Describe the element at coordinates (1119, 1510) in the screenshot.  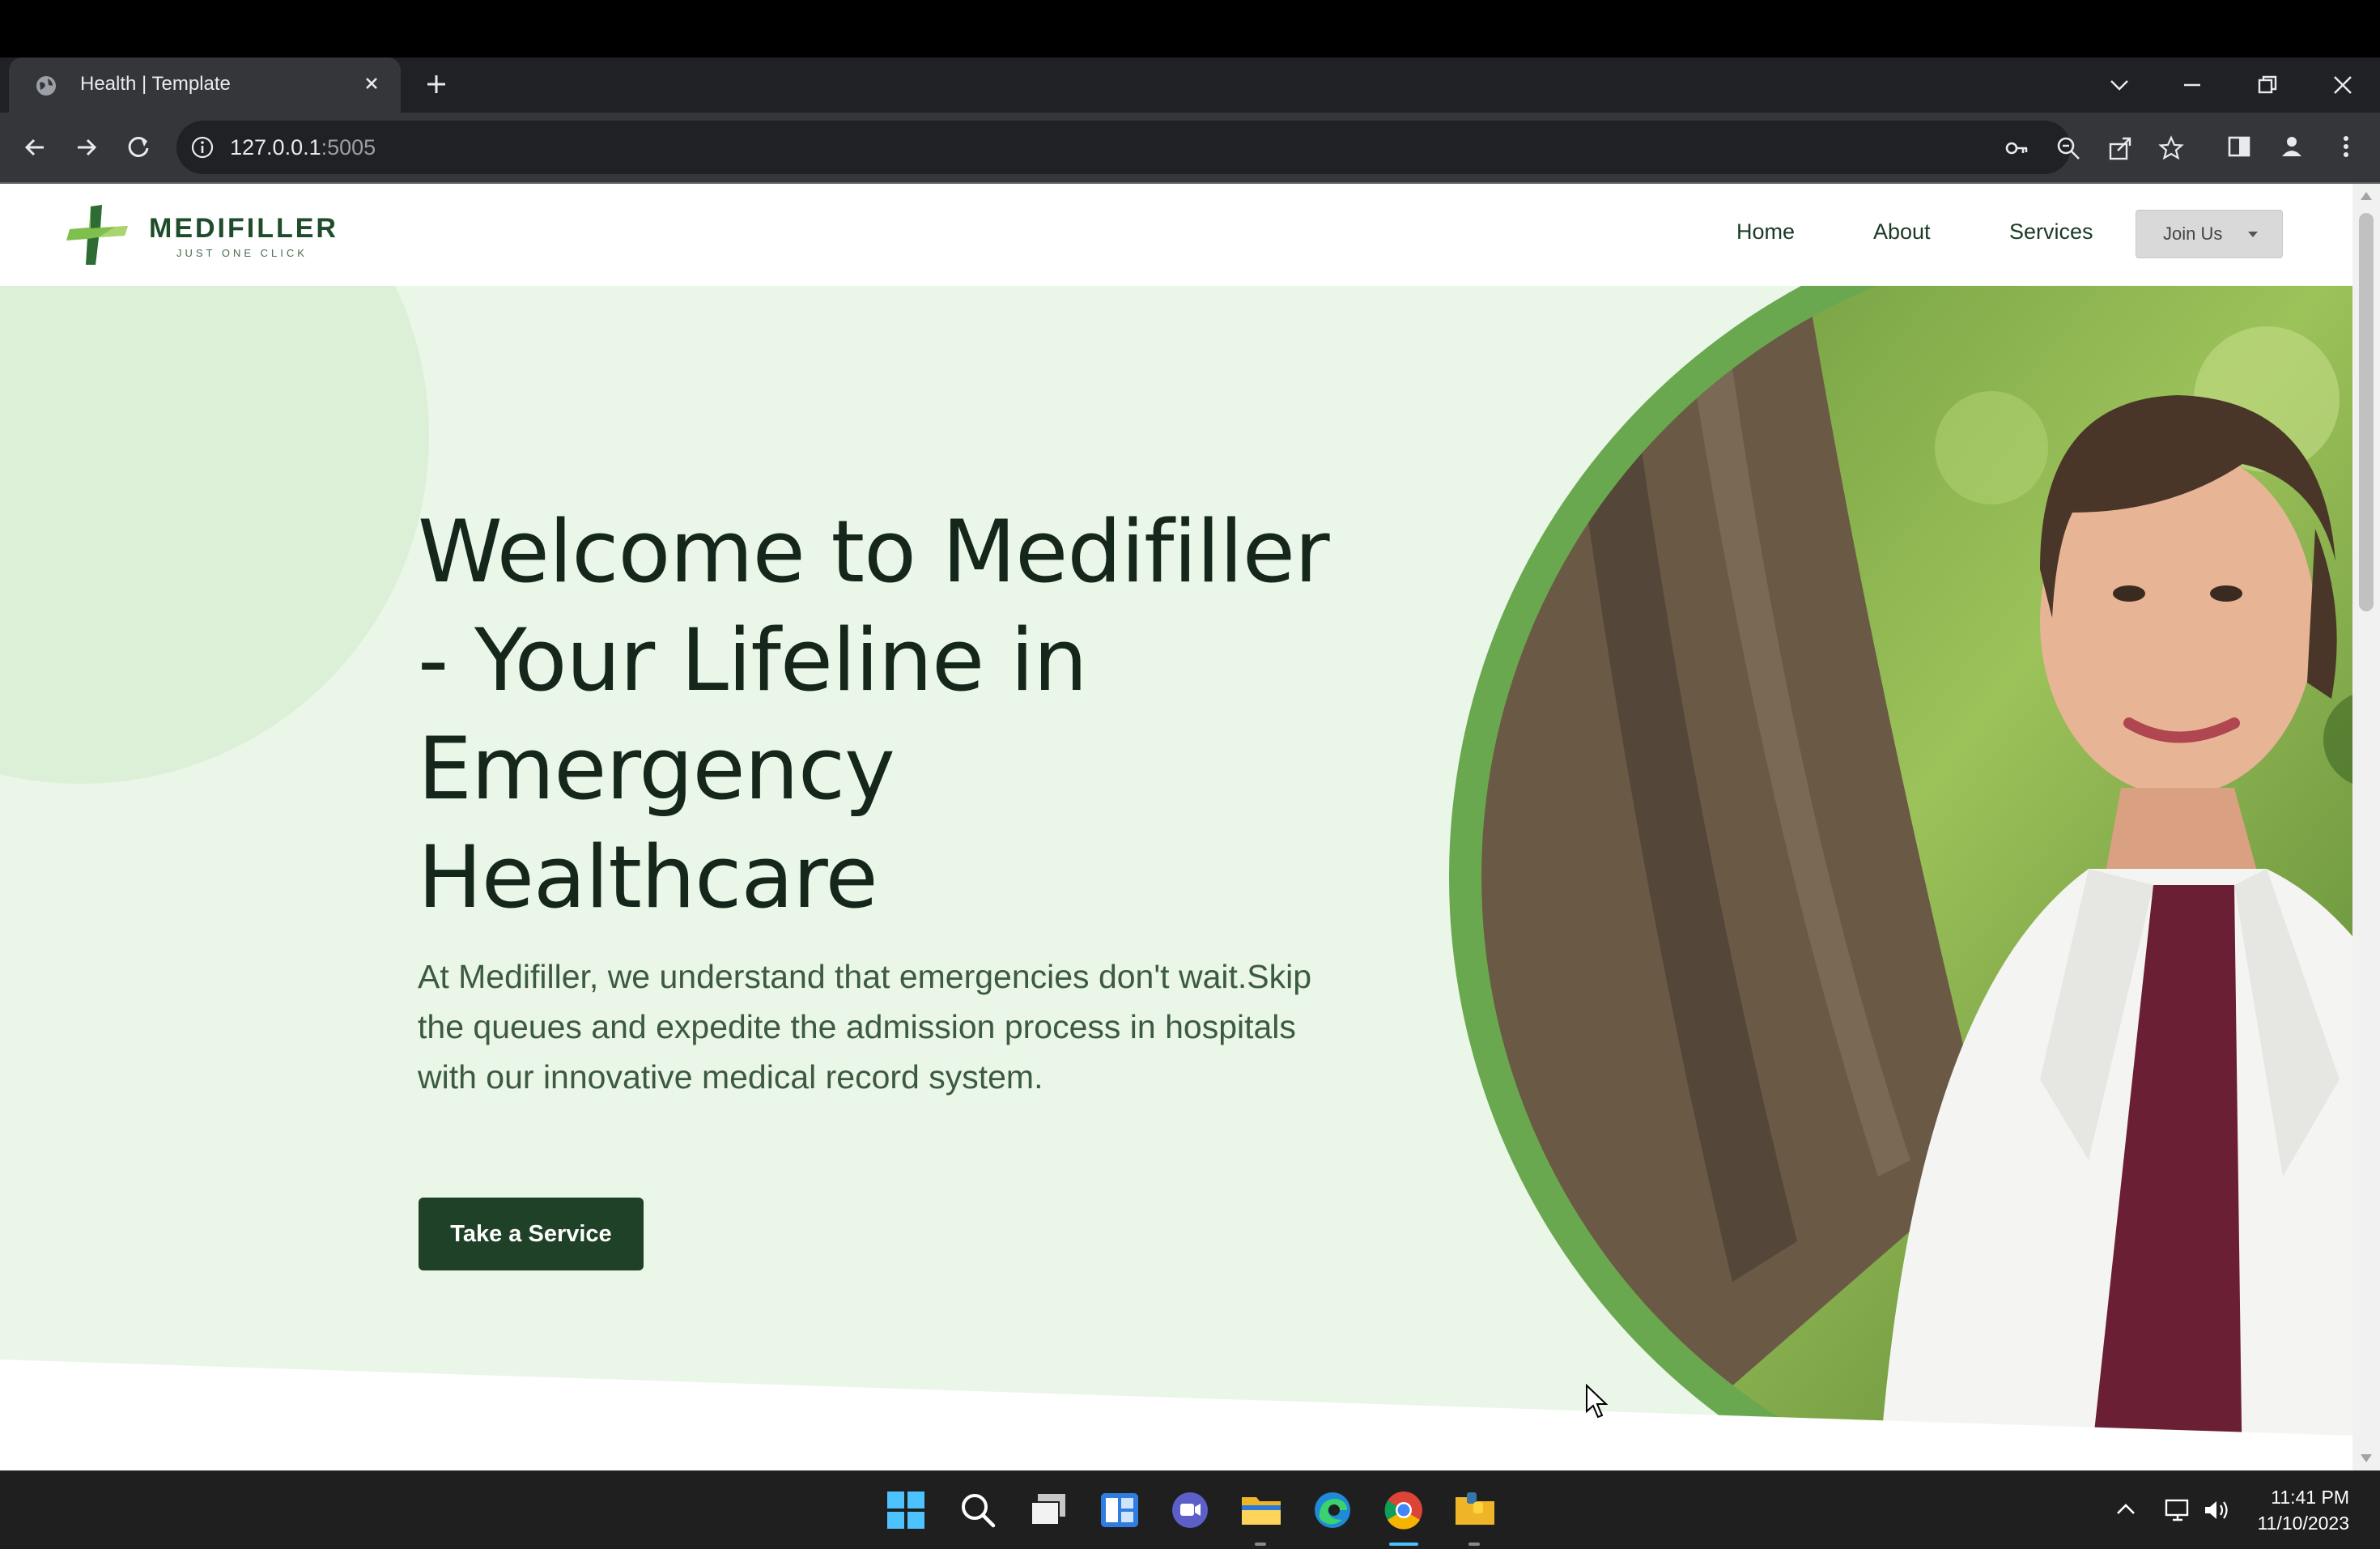
I see `widgets-icon` at that location.